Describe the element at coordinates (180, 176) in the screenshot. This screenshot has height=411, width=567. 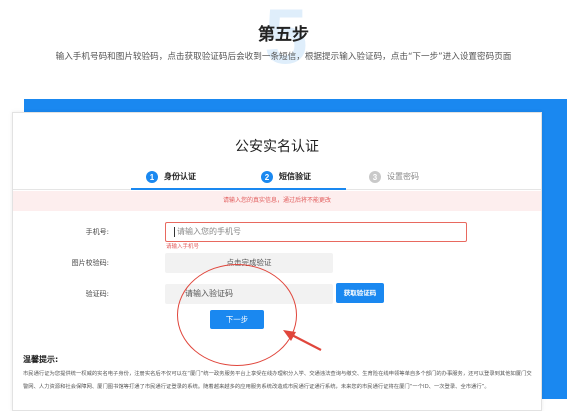
I see `step-label: 身份认证` at that location.